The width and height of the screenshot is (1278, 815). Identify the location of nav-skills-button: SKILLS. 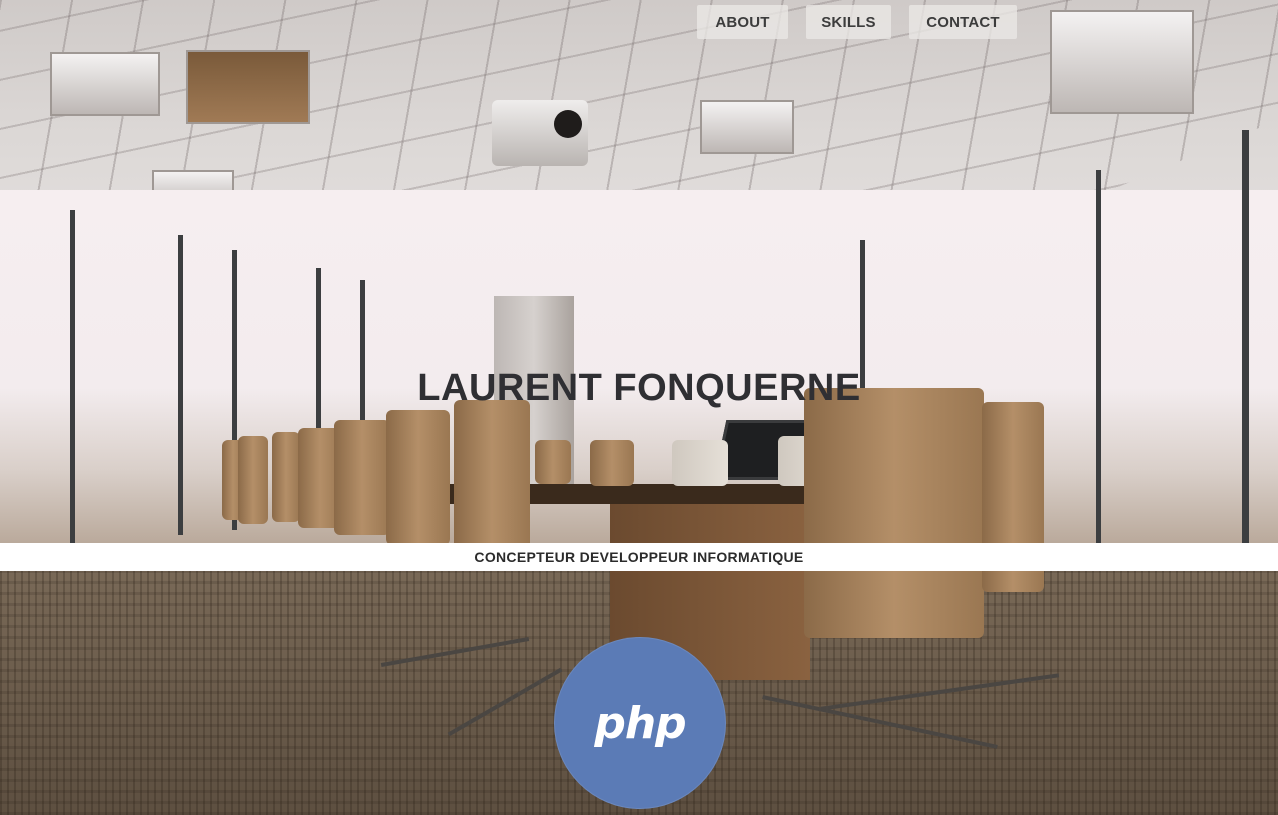
(848, 22).